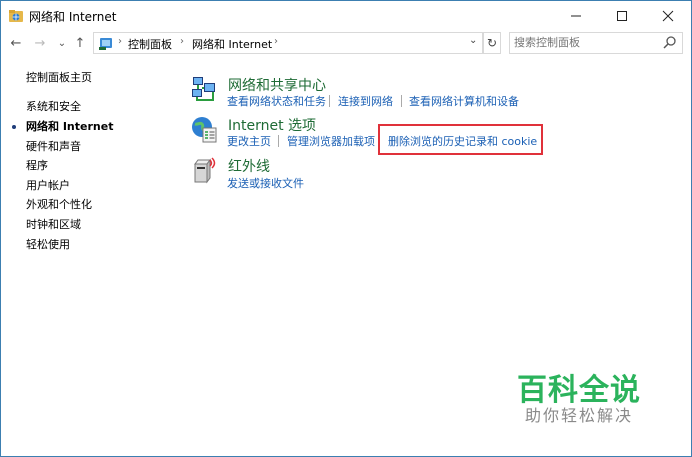 The height and width of the screenshot is (457, 692). What do you see at coordinates (37, 165) in the screenshot?
I see `sidebar-item-programs: 程序` at bounding box center [37, 165].